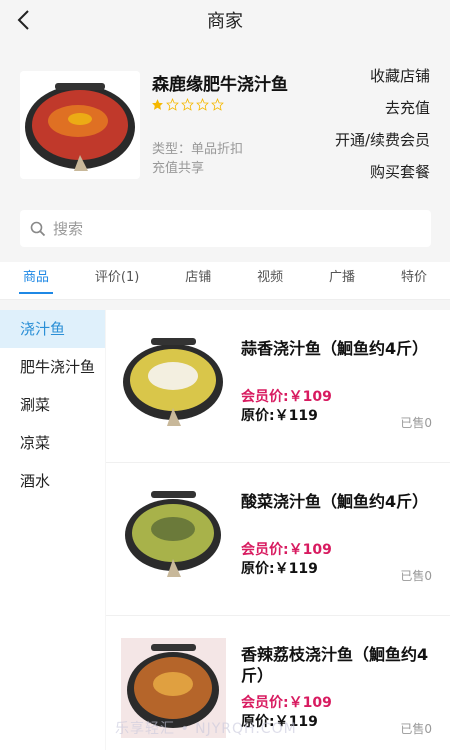 This screenshot has width=450, height=750. What do you see at coordinates (335, 665) in the screenshot?
I see `product-name: 香辣荔枝浇汁鱼（鮰鱼约4斤）` at bounding box center [335, 665].